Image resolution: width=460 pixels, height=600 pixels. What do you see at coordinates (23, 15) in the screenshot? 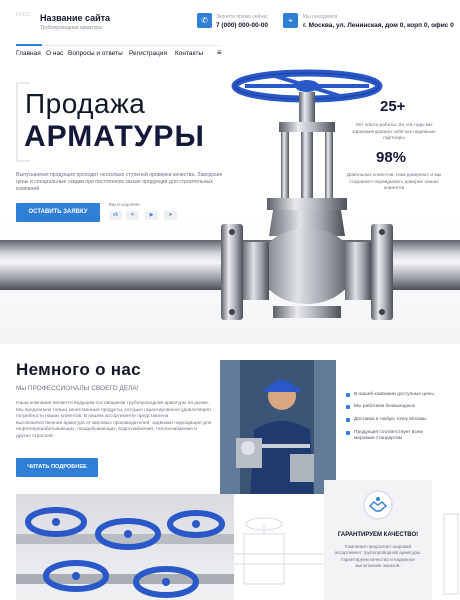
I see `logo-text: LOGO` at bounding box center [23, 15].